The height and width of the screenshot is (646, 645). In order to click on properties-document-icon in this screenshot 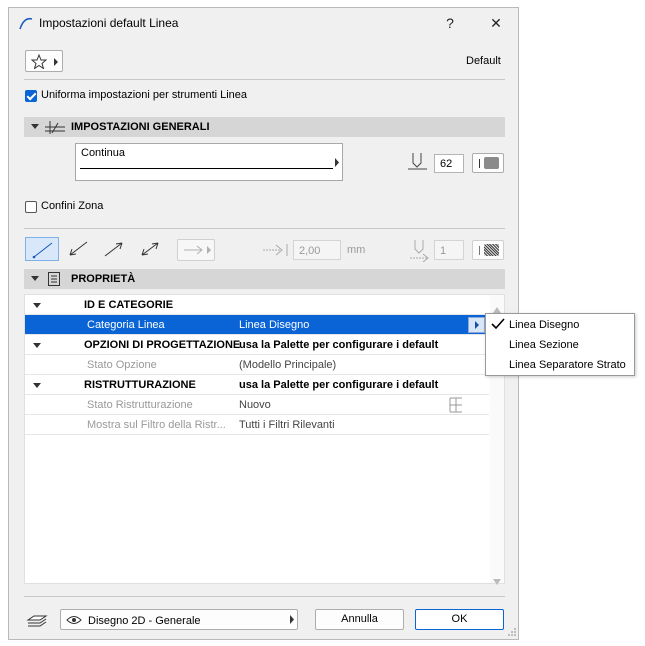, I will do `click(54, 279)`.